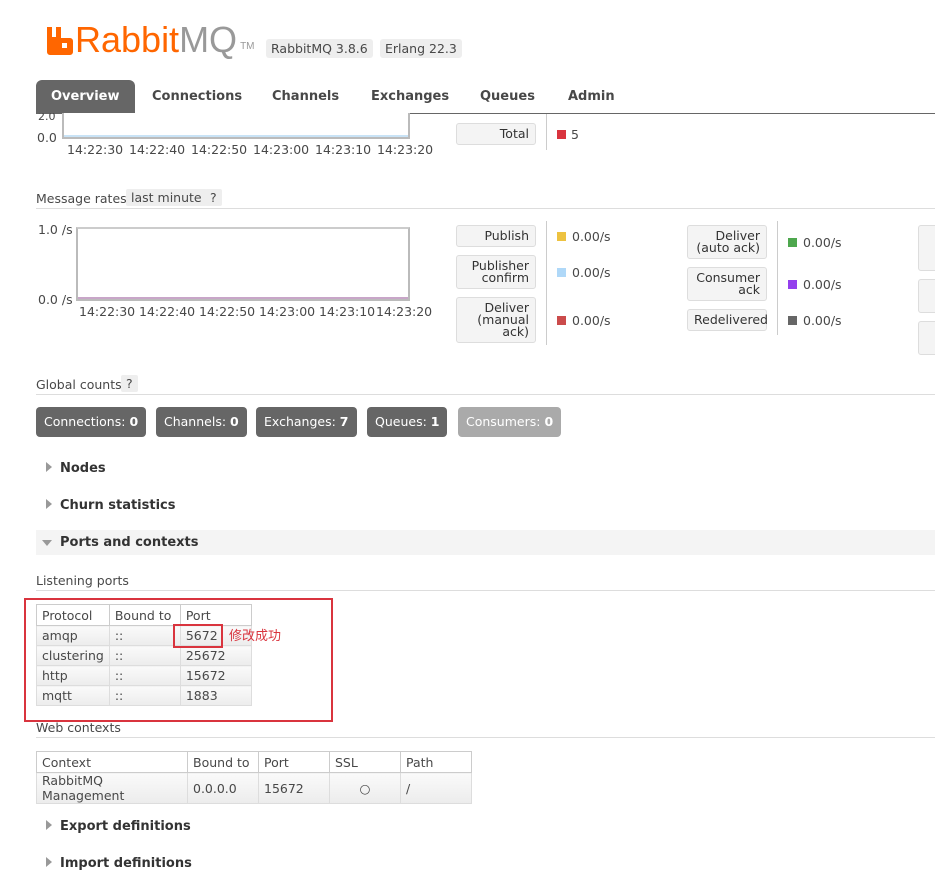 Image resolution: width=935 pixels, height=878 pixels. What do you see at coordinates (76, 468) in the screenshot?
I see `section-nodes-toggle: Nodes` at bounding box center [76, 468].